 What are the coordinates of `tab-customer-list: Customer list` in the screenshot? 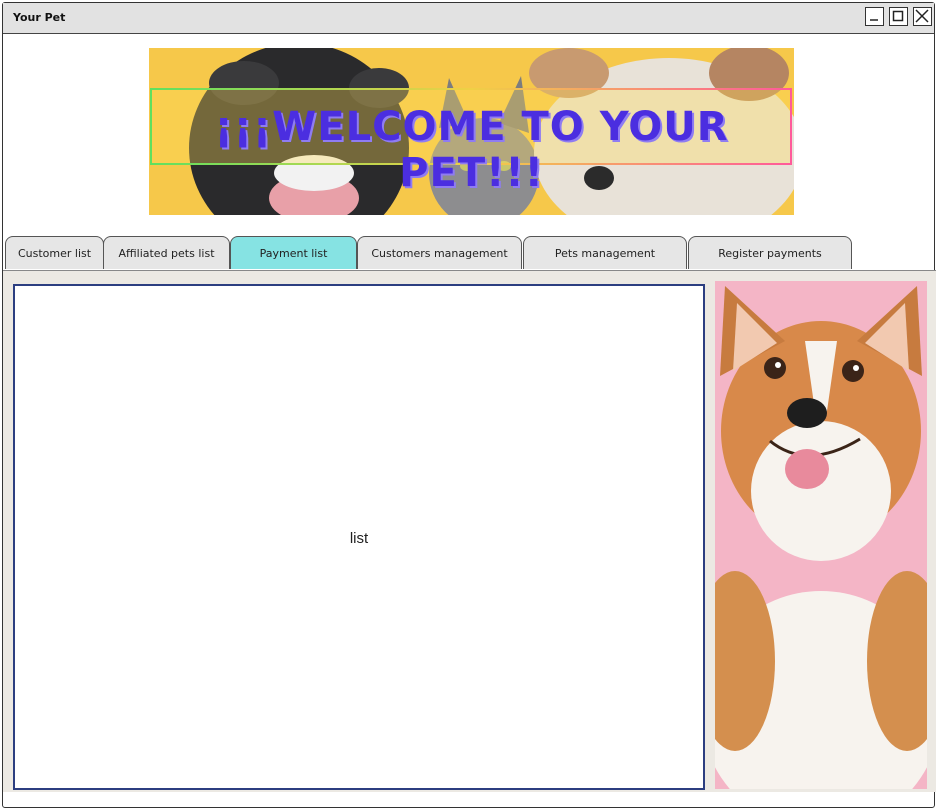 It's located at (54, 252).